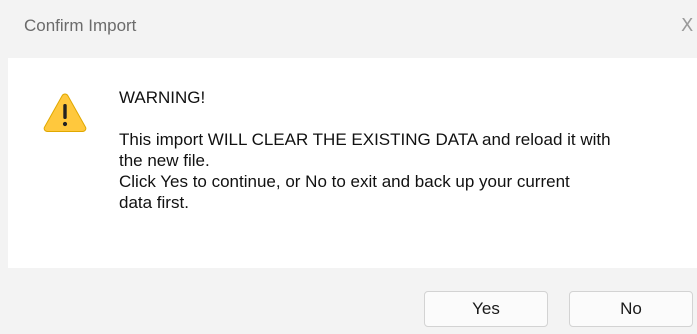 The image size is (697, 334). I want to click on warning-heading: WARNING!, so click(162, 97).